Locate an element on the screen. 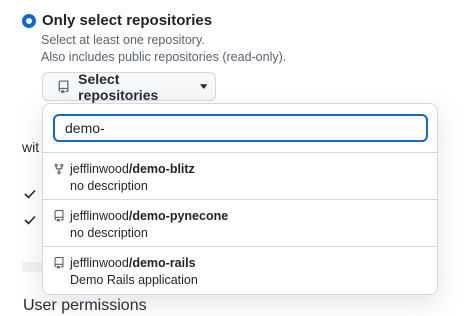  partial-heading: wit is located at coordinates (31, 147).